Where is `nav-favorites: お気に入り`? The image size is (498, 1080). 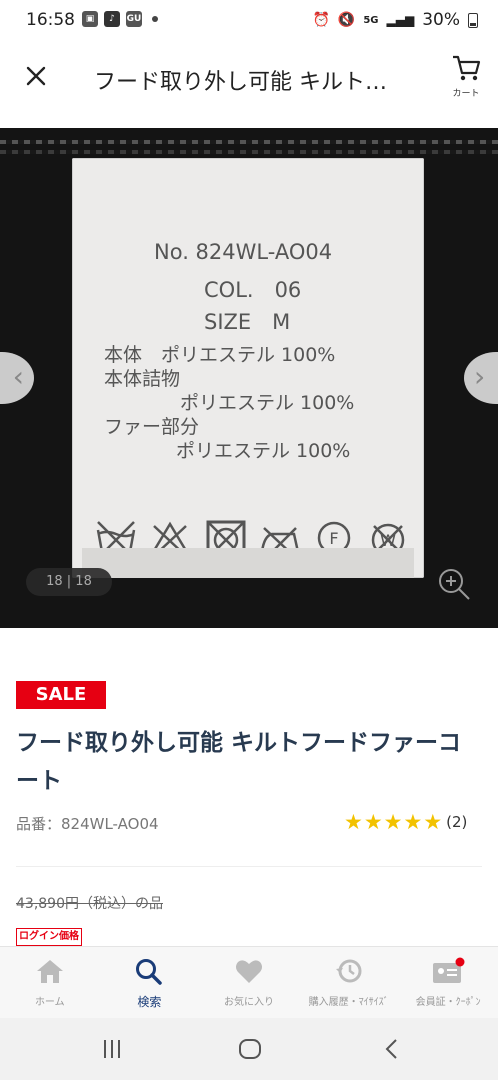 nav-favorites: お気に入り is located at coordinates (249, 983).